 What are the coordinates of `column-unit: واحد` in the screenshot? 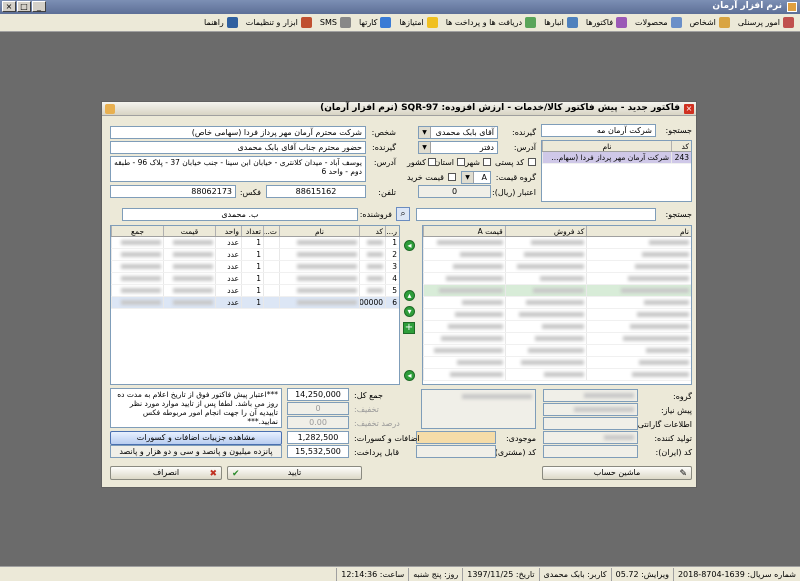 It's located at (228, 231).